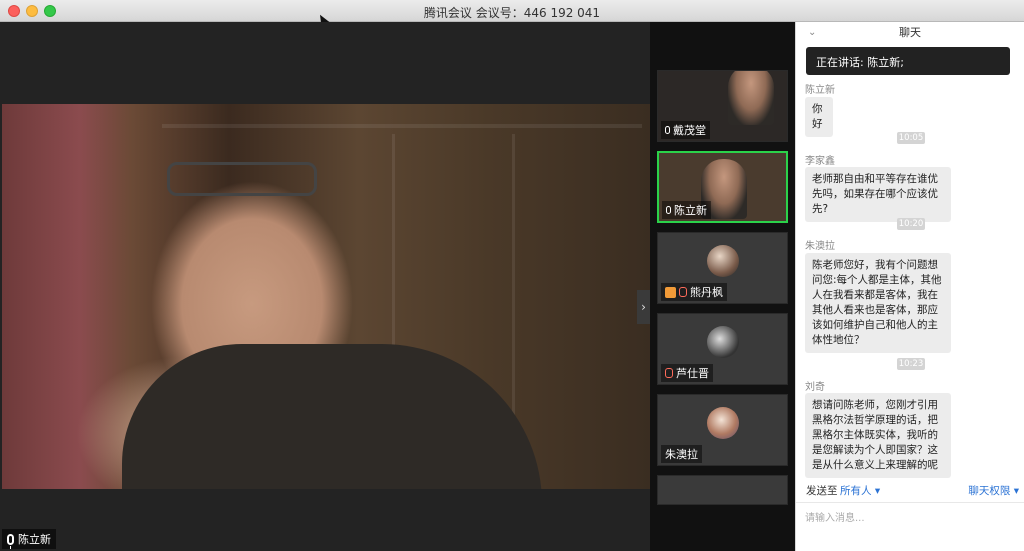 This screenshot has width=1024, height=551. I want to click on message-sender: 刘奇, so click(815, 387).